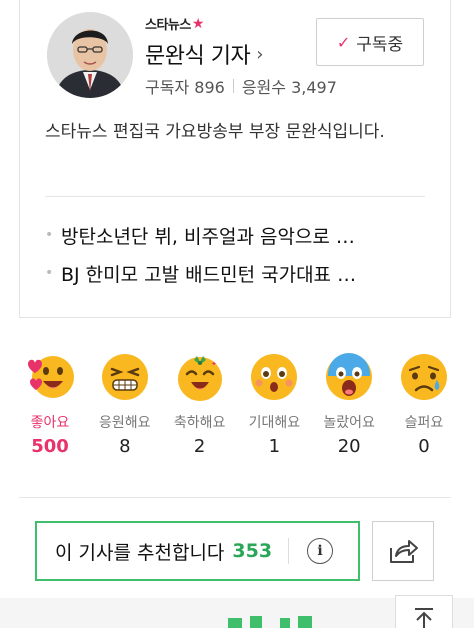  What do you see at coordinates (424, 404) in the screenshot?
I see `reaction-sad: 슬퍼요 0` at bounding box center [424, 404].